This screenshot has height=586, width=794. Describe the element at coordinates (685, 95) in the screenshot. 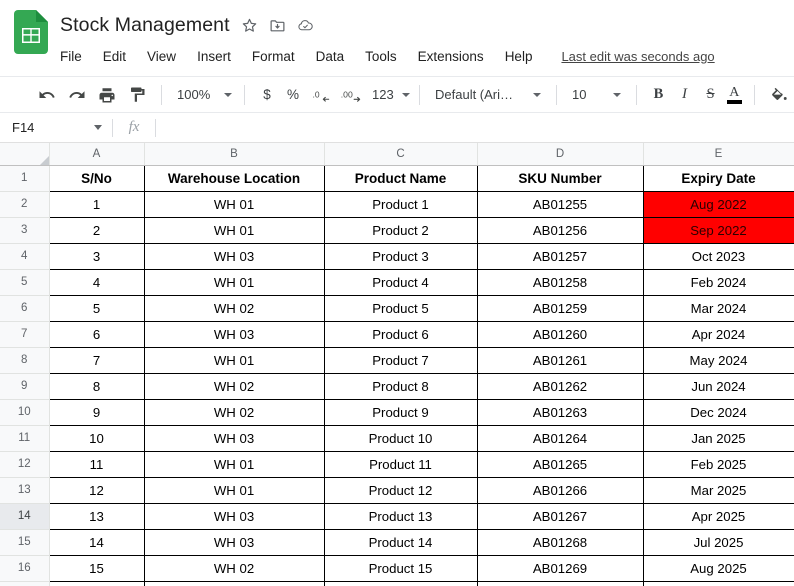

I see `italic-button: I` at that location.